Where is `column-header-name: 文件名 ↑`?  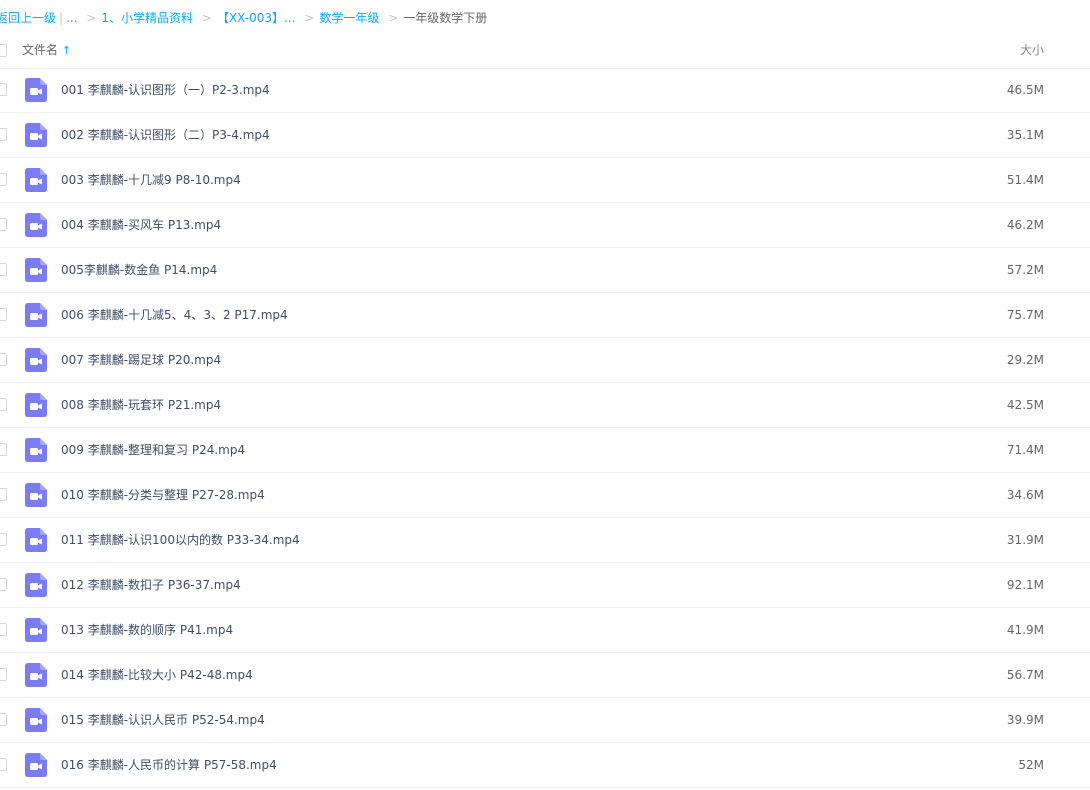 column-header-name: 文件名 ↑ is located at coordinates (46, 50).